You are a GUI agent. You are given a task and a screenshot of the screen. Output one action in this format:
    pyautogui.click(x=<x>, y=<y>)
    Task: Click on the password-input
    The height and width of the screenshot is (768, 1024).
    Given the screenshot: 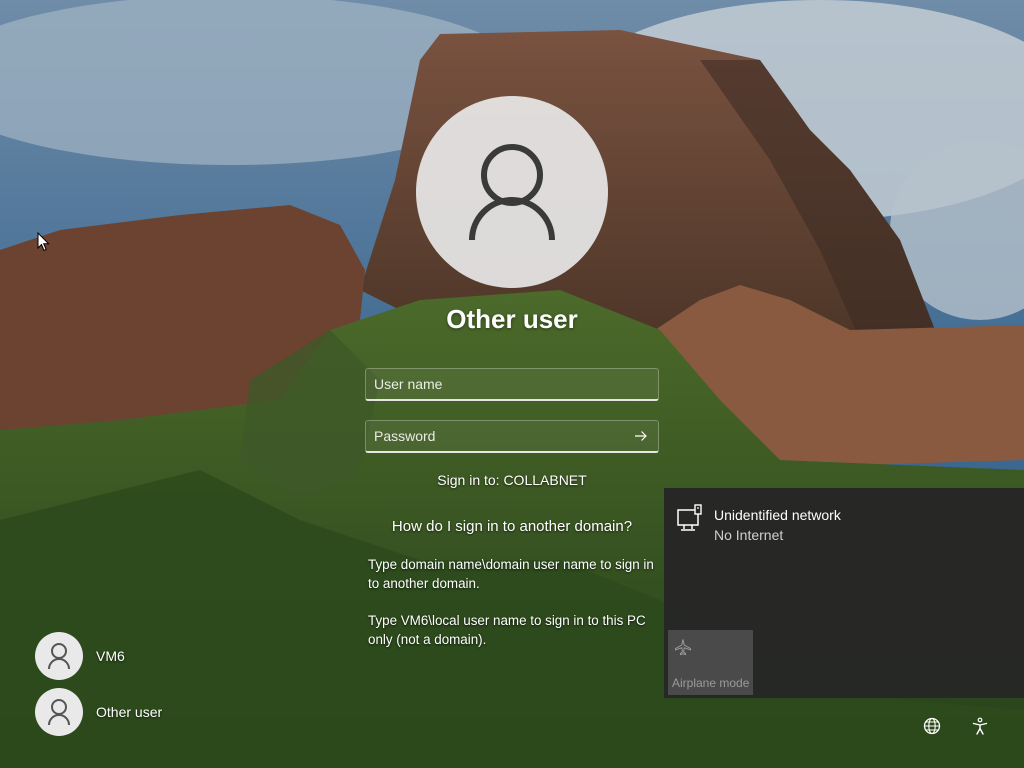 What is the action you would take?
    pyautogui.click(x=512, y=436)
    